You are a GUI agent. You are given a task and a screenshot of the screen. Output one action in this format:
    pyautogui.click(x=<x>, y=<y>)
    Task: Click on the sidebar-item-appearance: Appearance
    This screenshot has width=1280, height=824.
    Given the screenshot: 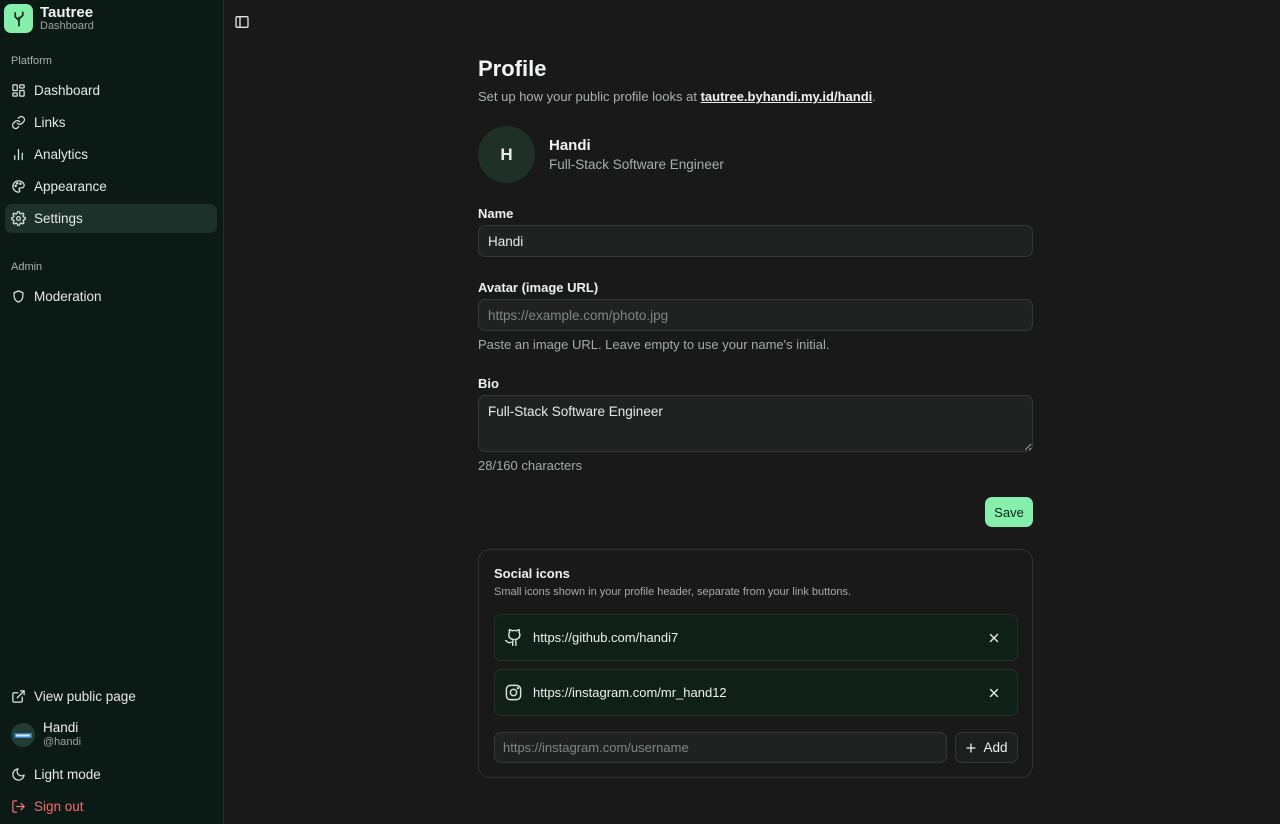 What is the action you would take?
    pyautogui.click(x=111, y=186)
    